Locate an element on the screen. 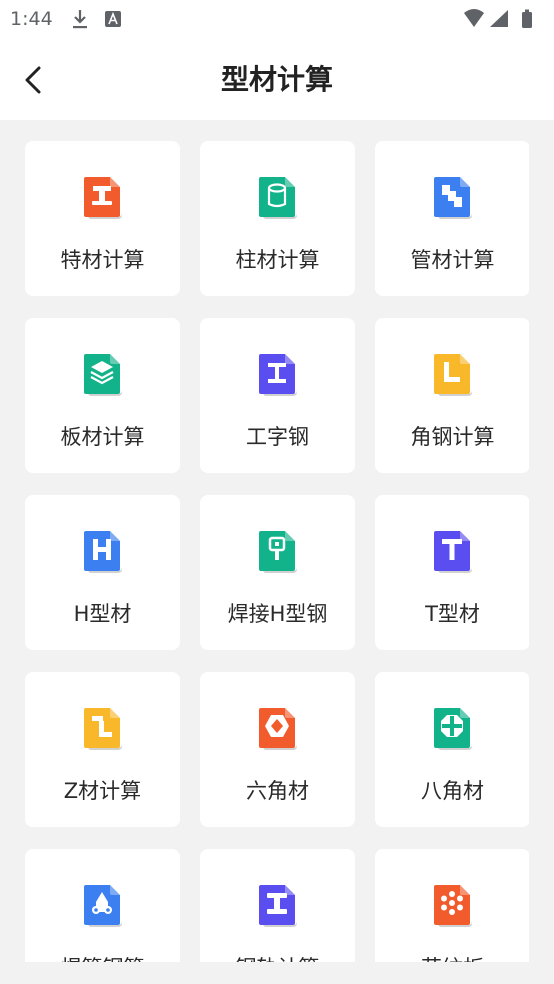 The width and height of the screenshot is (554, 984). material-card: 特材计算 is located at coordinates (102, 218).